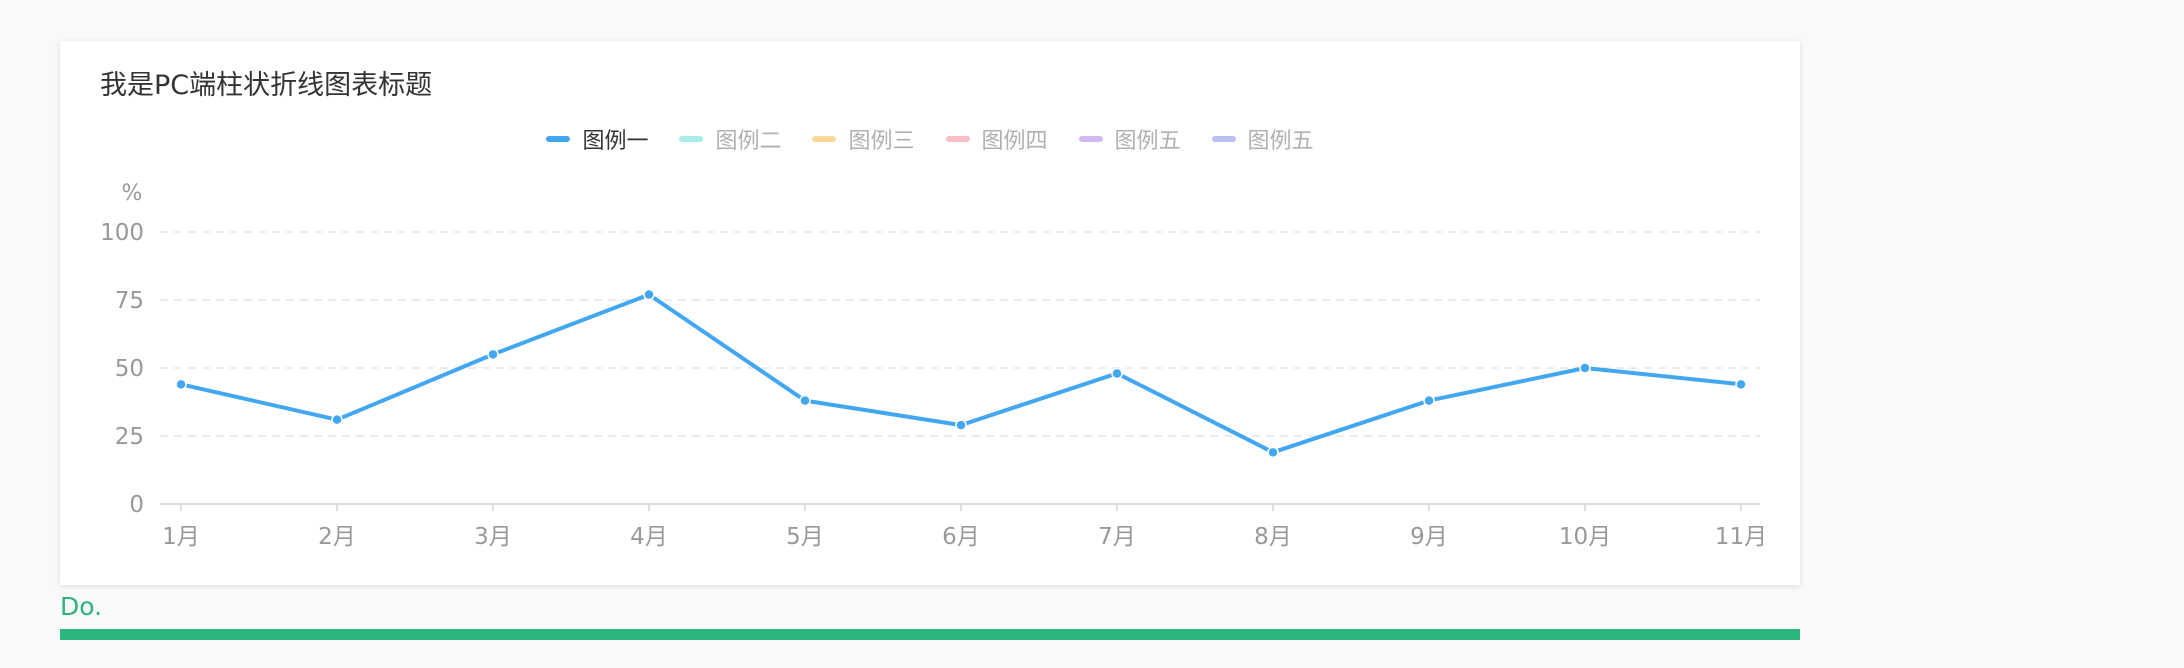 This screenshot has height=668, width=2184. I want to click on x-tick-label: 7月, so click(1117, 537).